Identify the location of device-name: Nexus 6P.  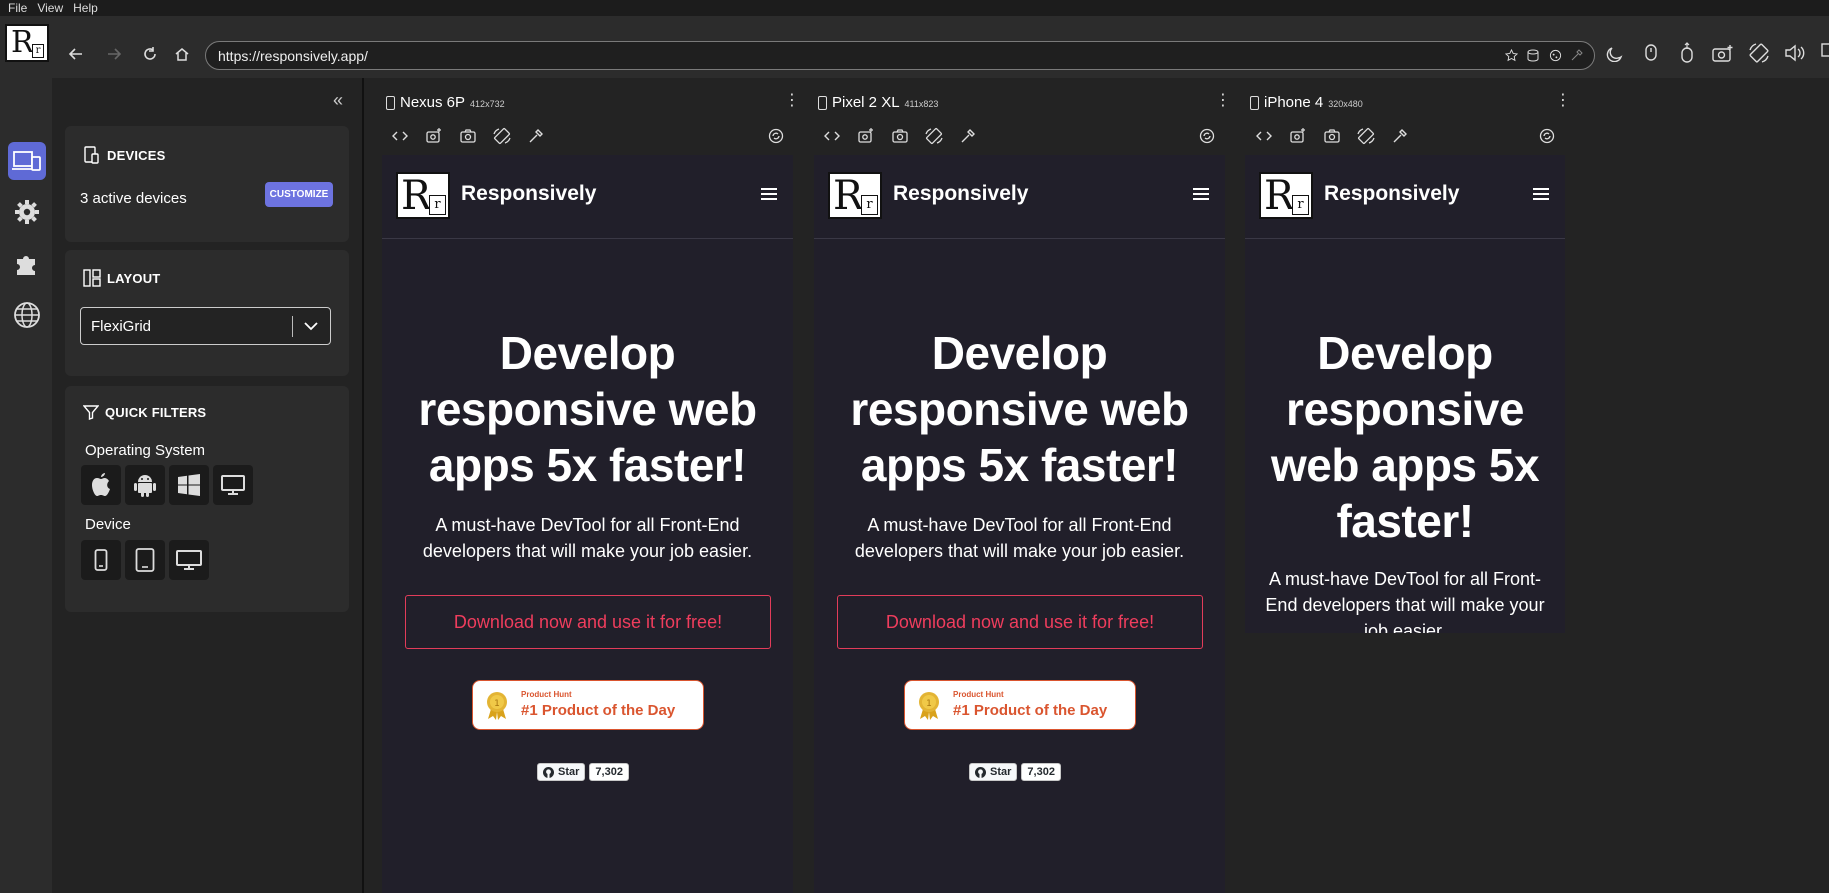
(433, 102).